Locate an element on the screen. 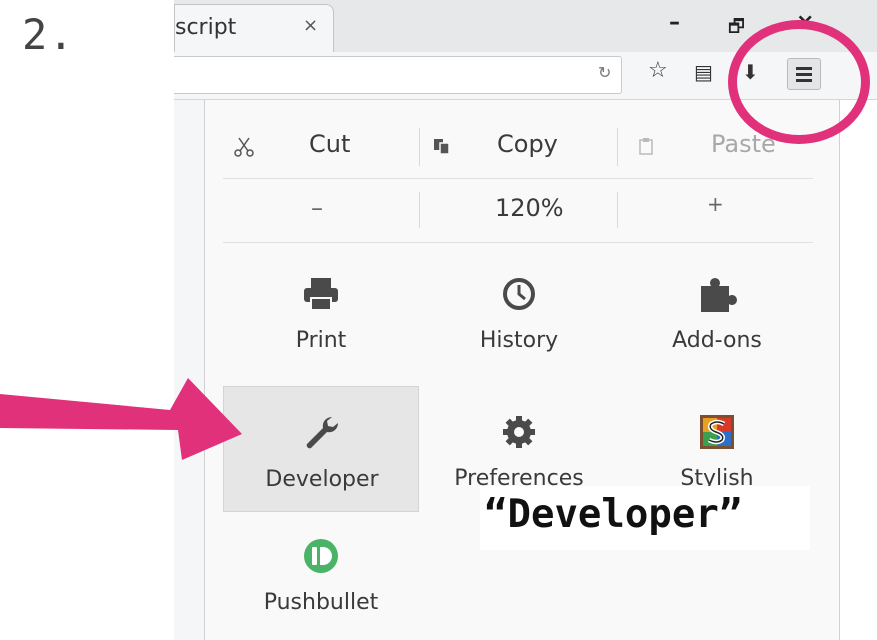 Image resolution: width=877 pixels, height=640 pixels. browser-tab: script × is located at coordinates (254, 28).